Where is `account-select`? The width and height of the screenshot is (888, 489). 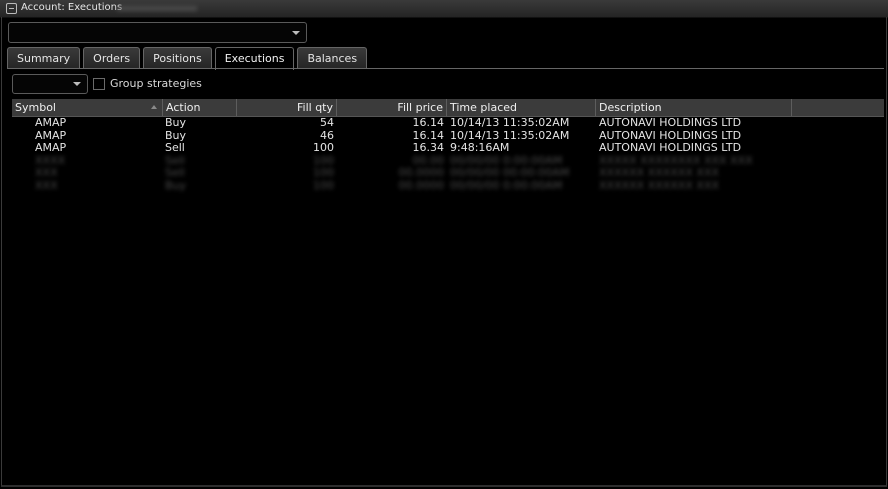
account-select is located at coordinates (157, 32).